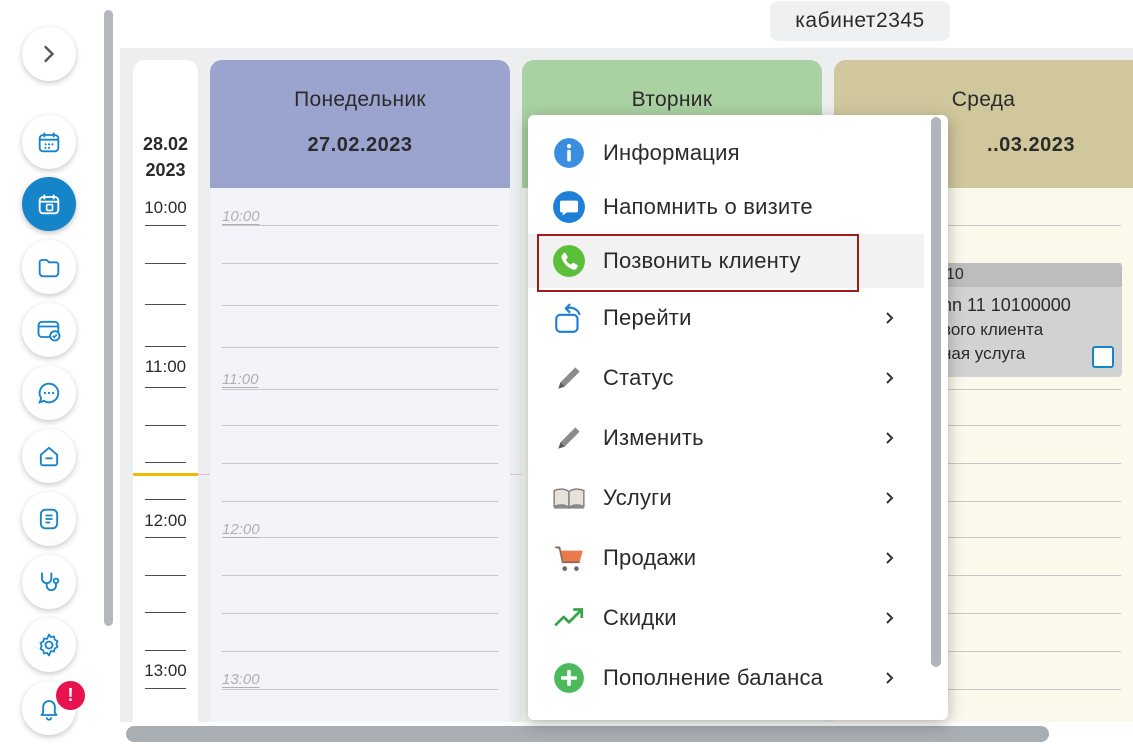 This screenshot has width=1133, height=746. What do you see at coordinates (726, 438) in the screenshot?
I see `menu-item-edit: Изменить` at bounding box center [726, 438].